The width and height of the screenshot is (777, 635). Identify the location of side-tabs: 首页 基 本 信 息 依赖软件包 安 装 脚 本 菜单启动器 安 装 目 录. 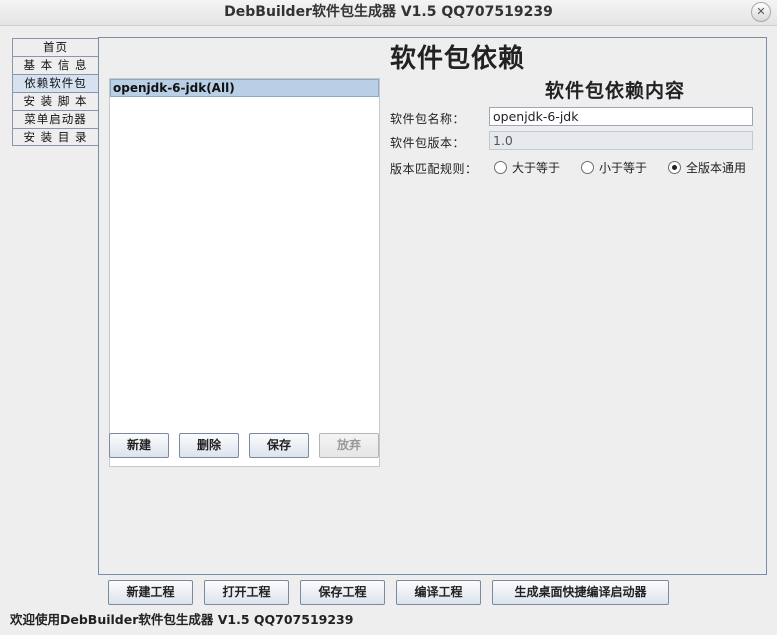
(55, 92).